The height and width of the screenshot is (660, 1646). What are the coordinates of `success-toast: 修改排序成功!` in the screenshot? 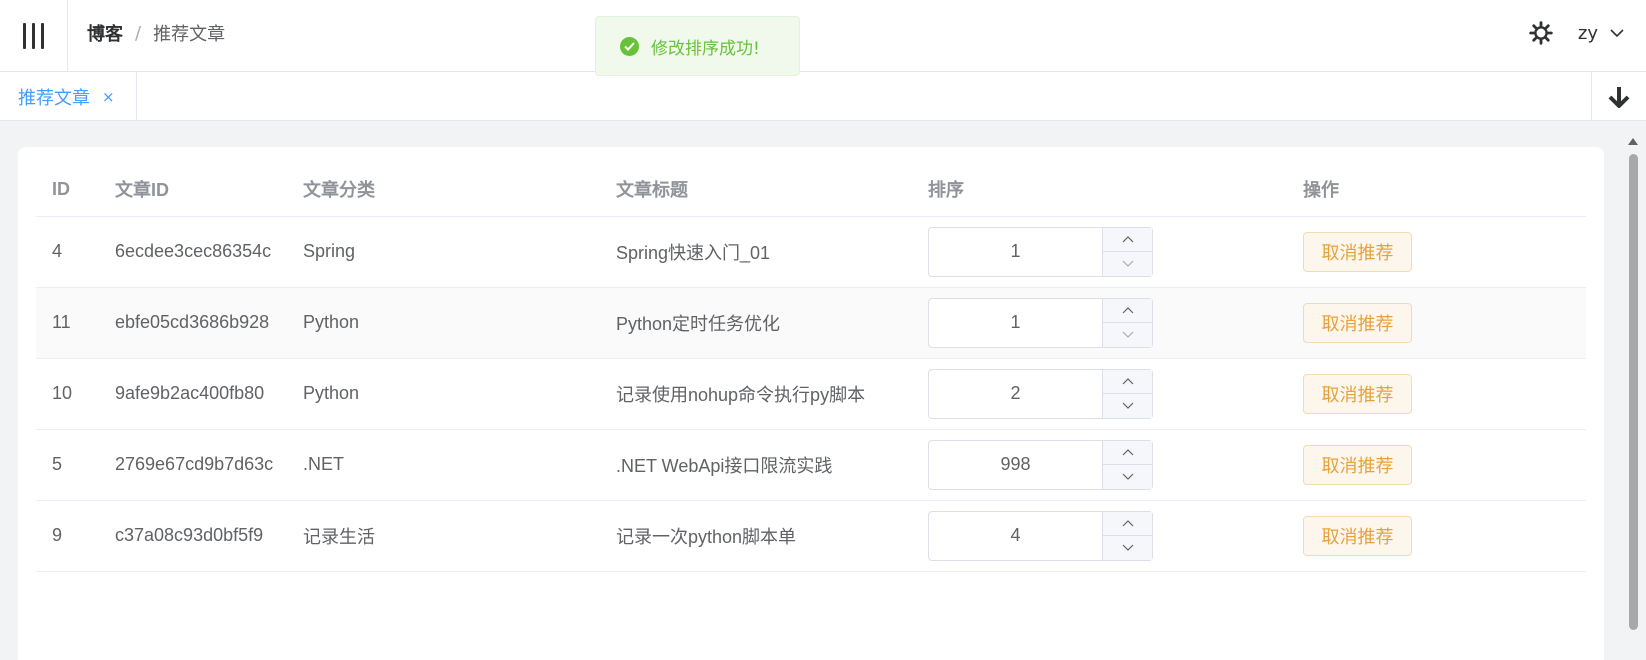 It's located at (697, 46).